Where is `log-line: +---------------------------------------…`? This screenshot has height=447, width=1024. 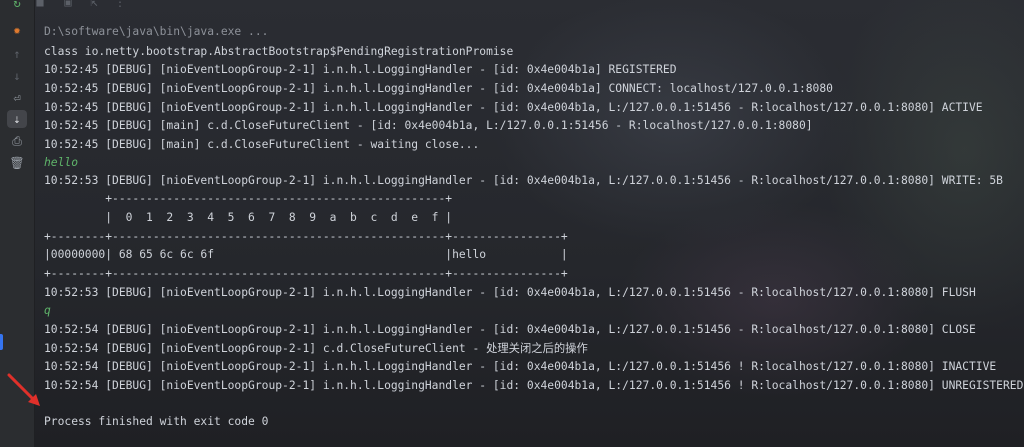
log-line: +---------------------------------------… is located at coordinates (248, 198).